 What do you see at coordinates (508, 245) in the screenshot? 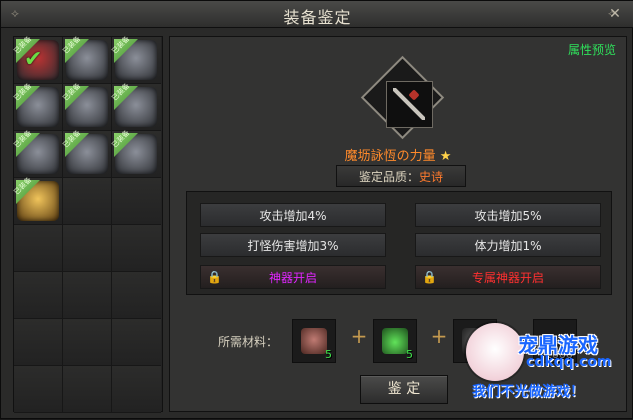
I see `attribute-row: 体力增加1%` at bounding box center [508, 245].